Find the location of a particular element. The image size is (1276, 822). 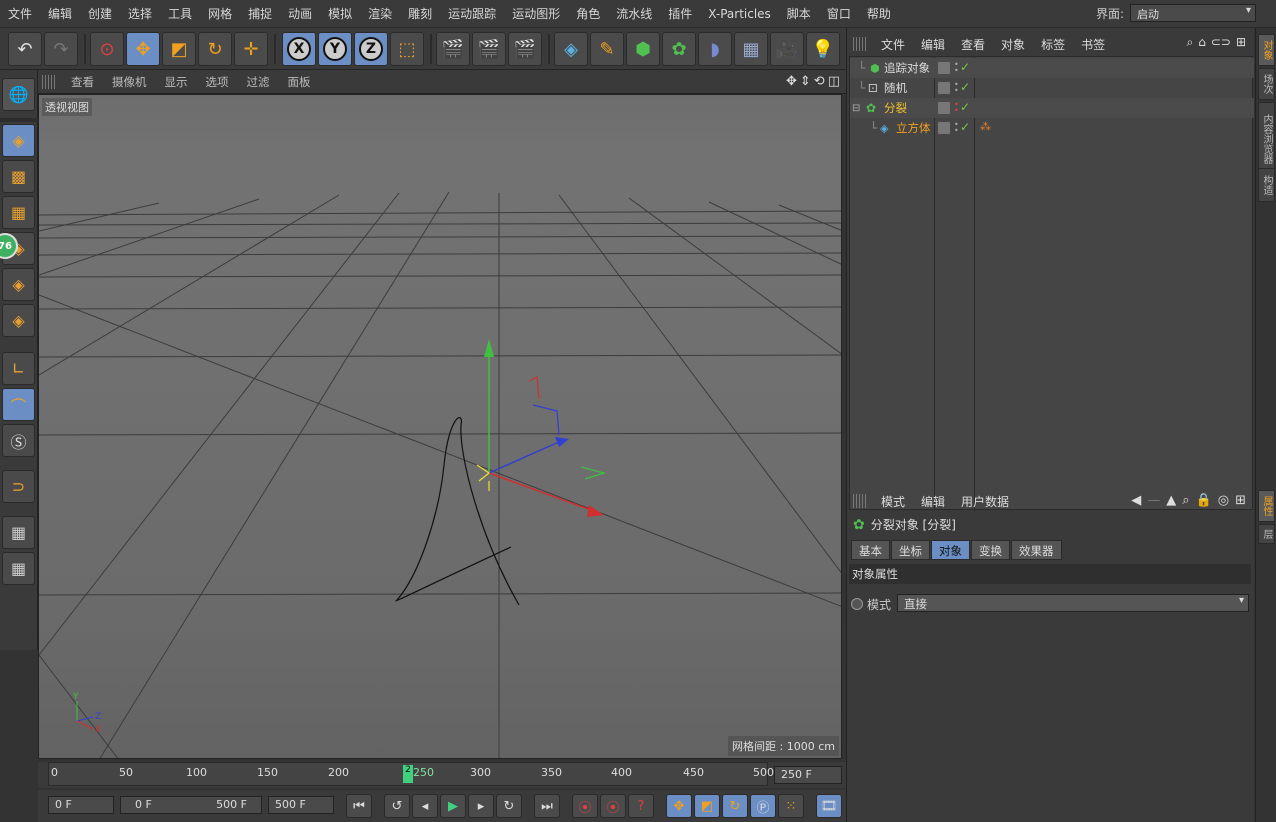

menu-window: 窗口 is located at coordinates (839, 13).